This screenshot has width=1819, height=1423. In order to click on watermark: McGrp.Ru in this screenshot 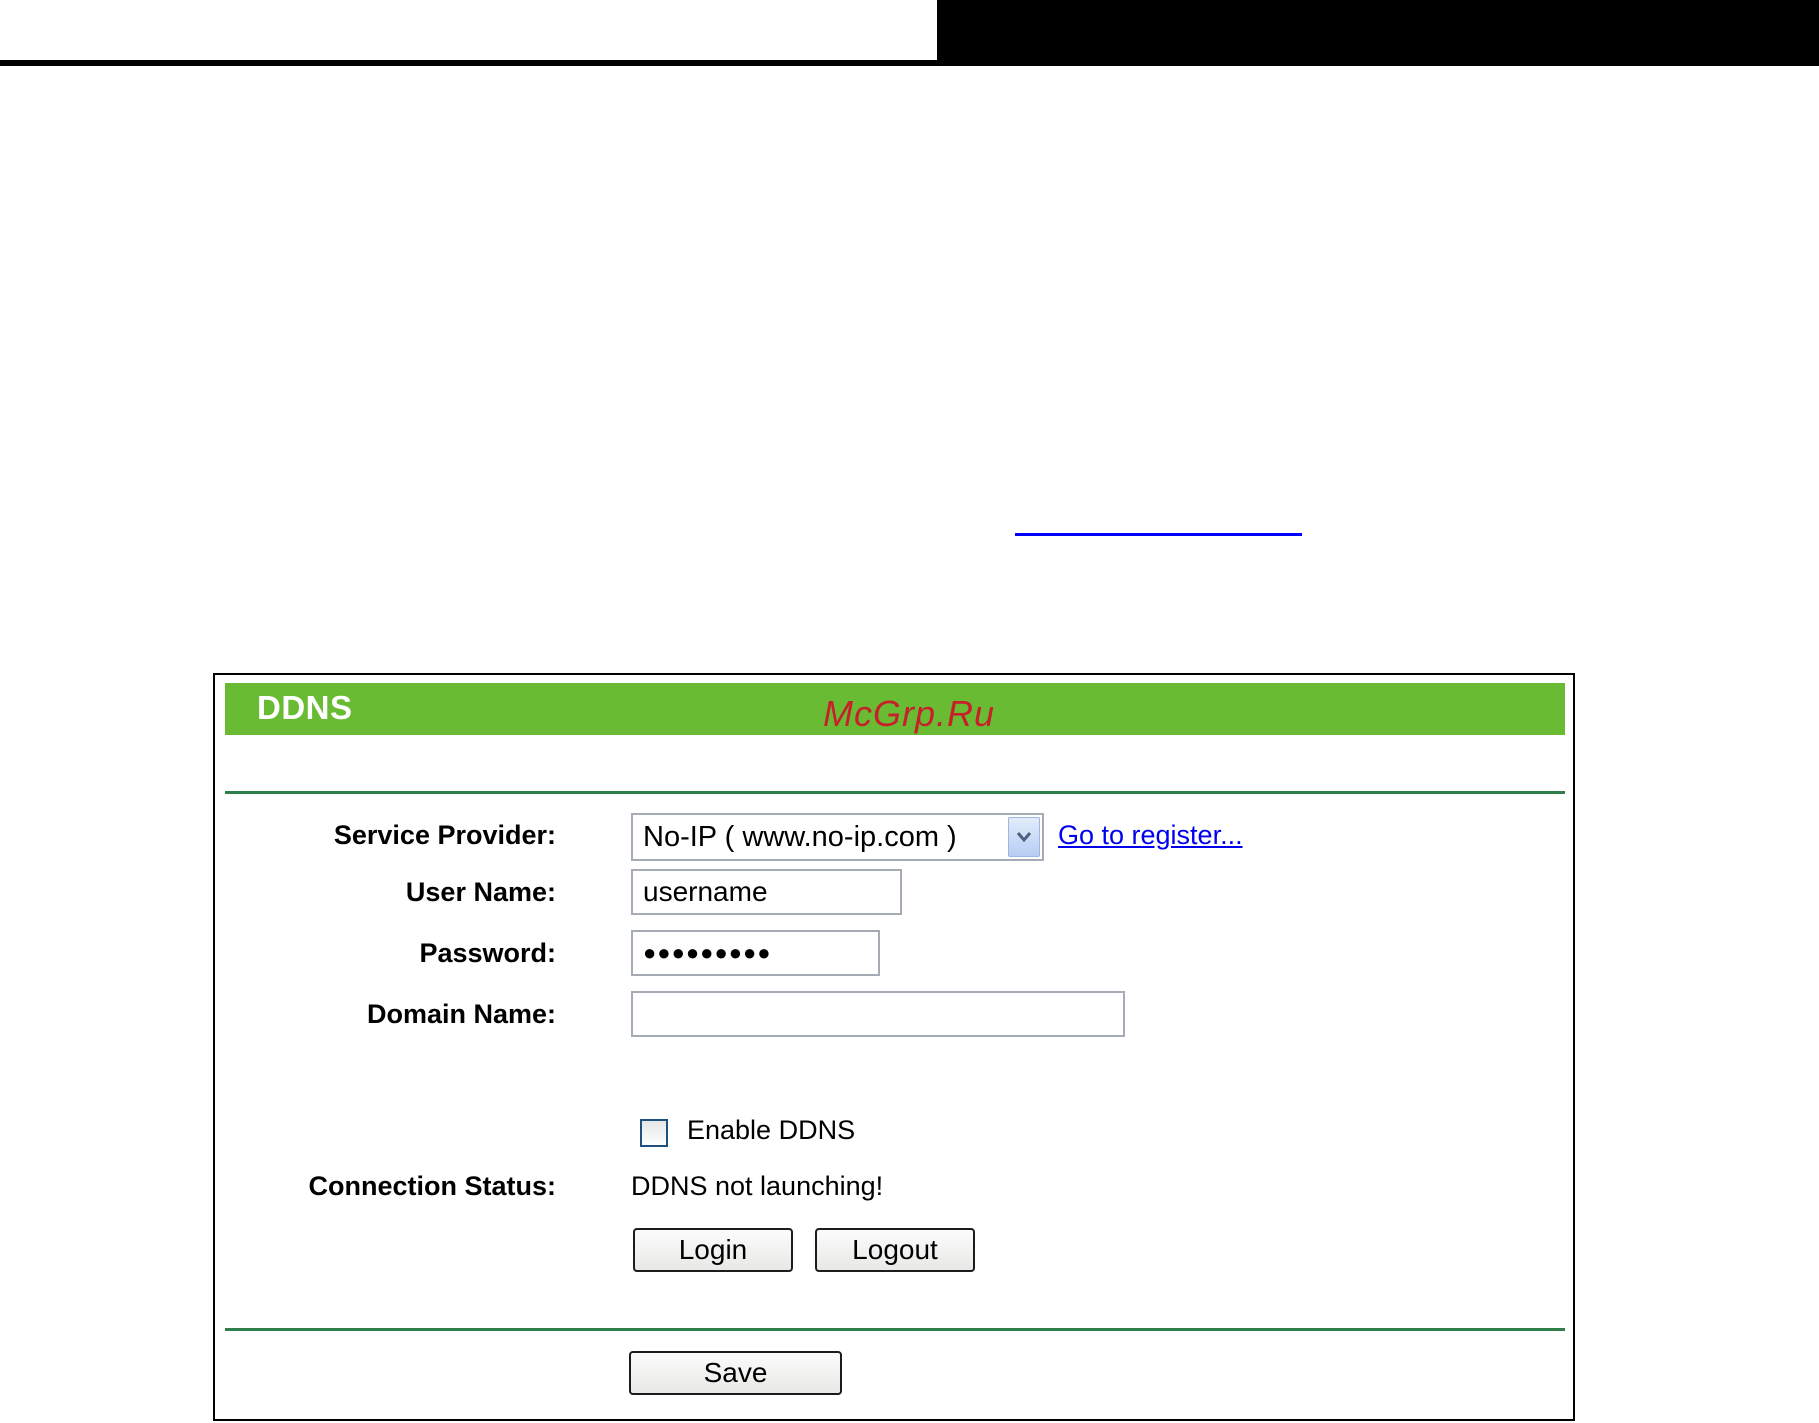, I will do `click(909, 713)`.